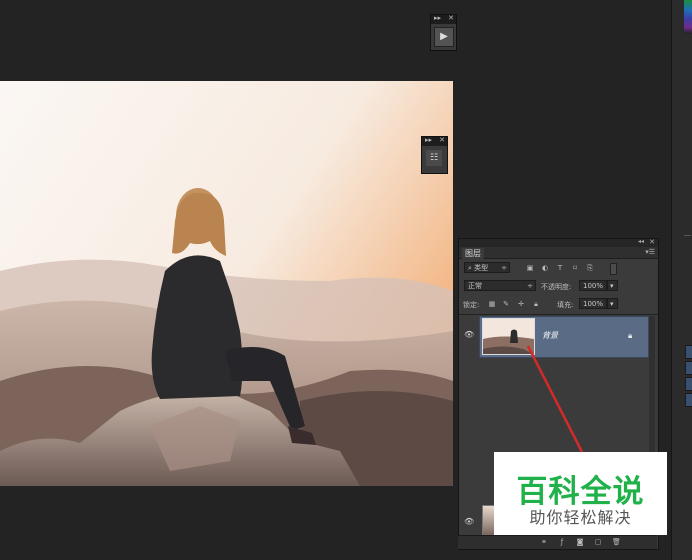 Image resolution: width=692 pixels, height=560 pixels. Describe the element at coordinates (688, 17) in the screenshot. I see `swatch-strip` at that location.